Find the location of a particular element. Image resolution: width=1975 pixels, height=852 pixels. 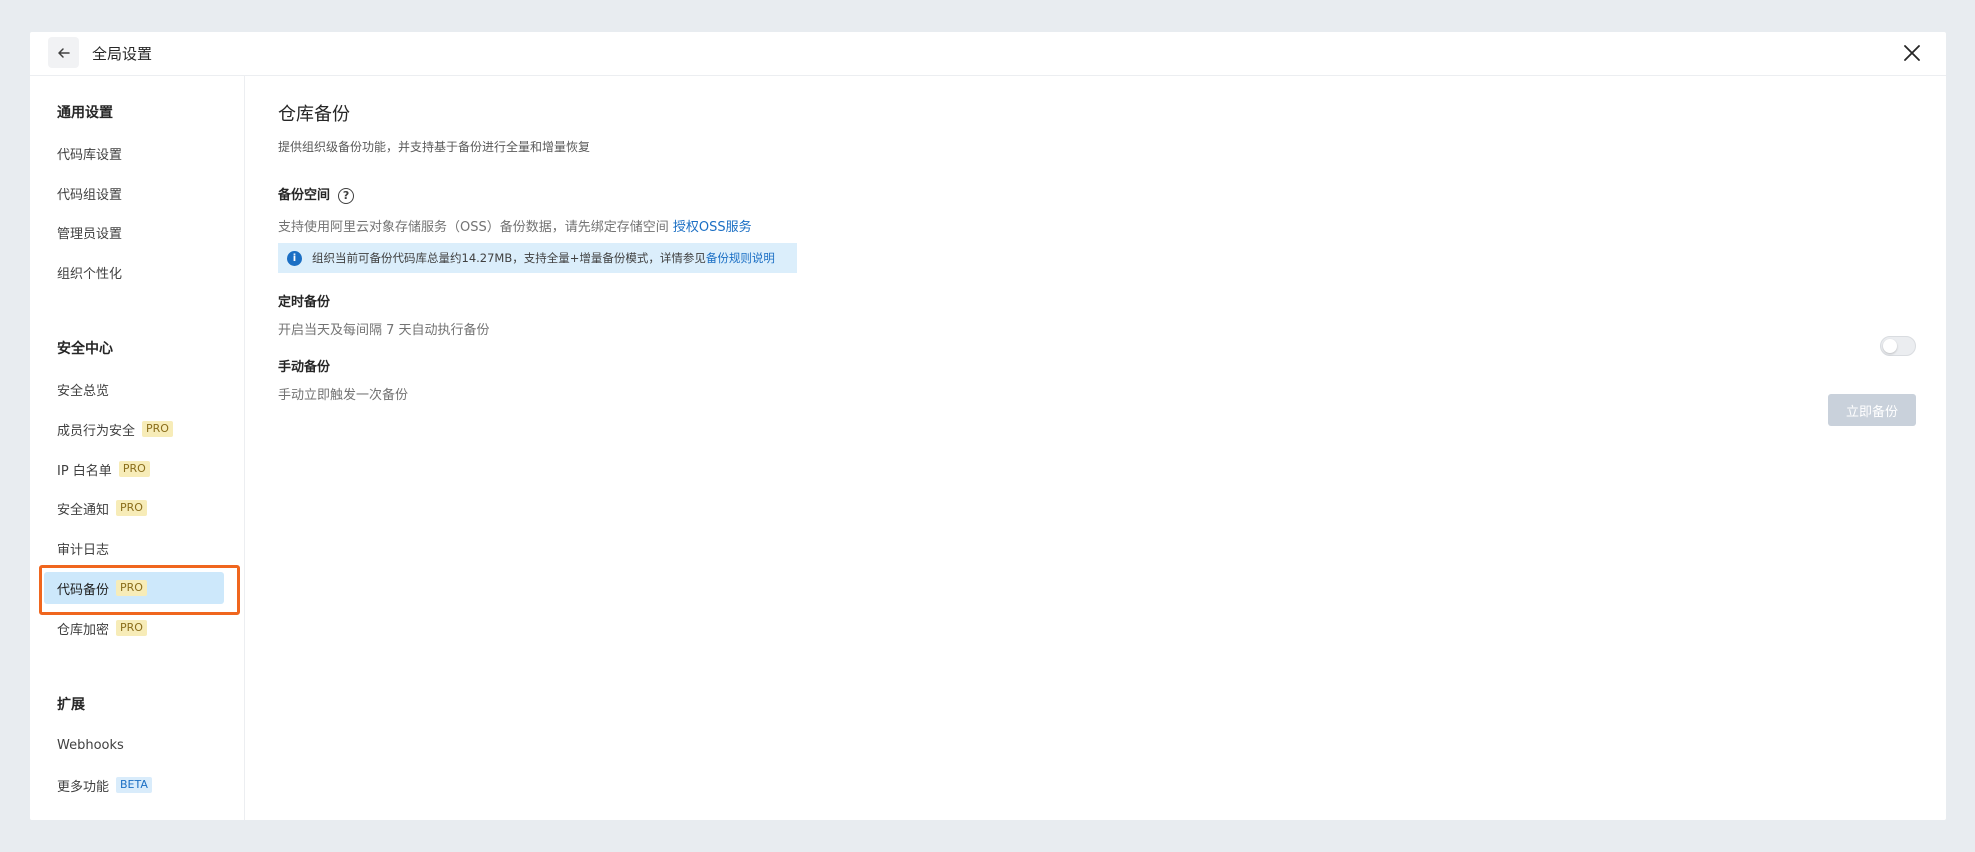

sidebar-item-label: 安全总览 is located at coordinates (83, 391).